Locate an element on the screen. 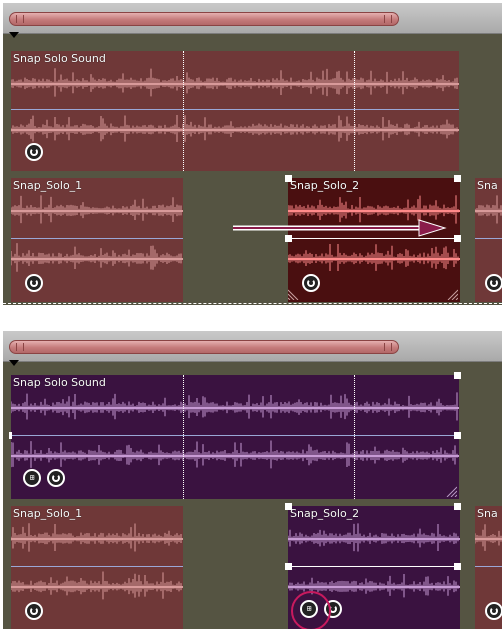 The image size is (502, 629). group-link-highlight is located at coordinates (311, 610).